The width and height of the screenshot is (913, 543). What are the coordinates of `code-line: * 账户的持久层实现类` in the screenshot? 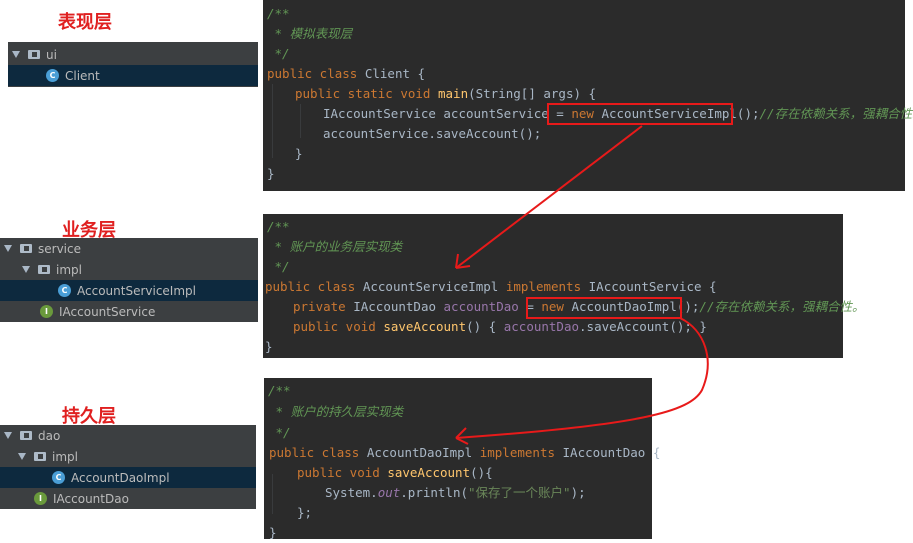 It's located at (336, 411).